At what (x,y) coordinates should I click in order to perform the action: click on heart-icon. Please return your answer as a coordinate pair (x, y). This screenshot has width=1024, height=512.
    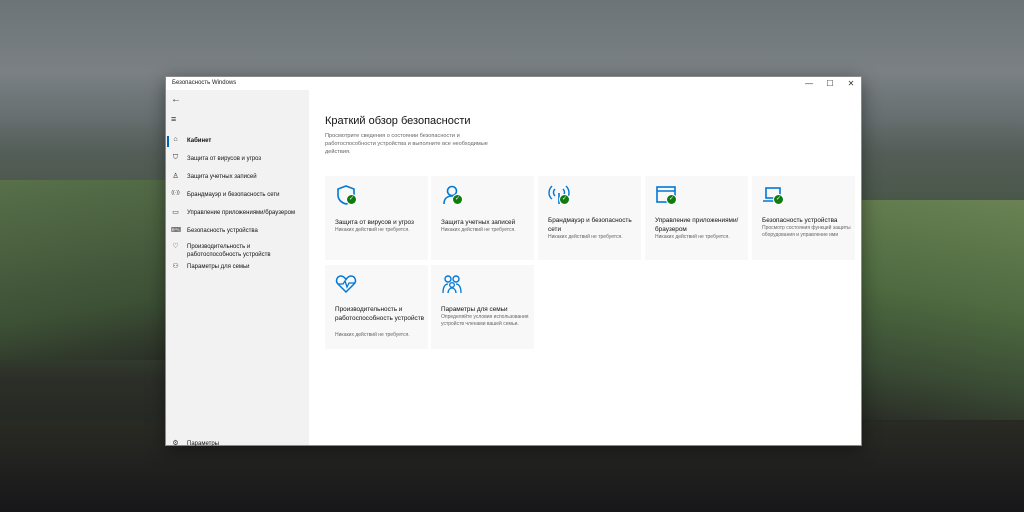
    Looking at the image, I should click on (346, 284).